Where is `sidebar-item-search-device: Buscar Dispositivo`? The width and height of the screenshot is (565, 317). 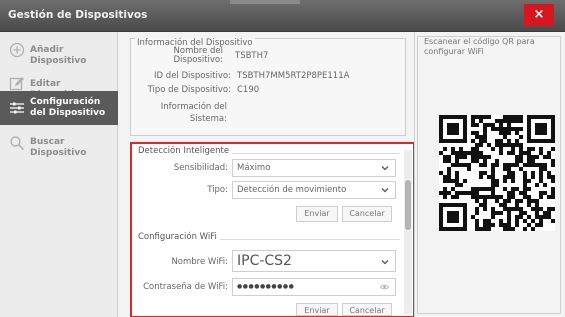 sidebar-item-search-device: Buscar Dispositivo is located at coordinates (59, 144).